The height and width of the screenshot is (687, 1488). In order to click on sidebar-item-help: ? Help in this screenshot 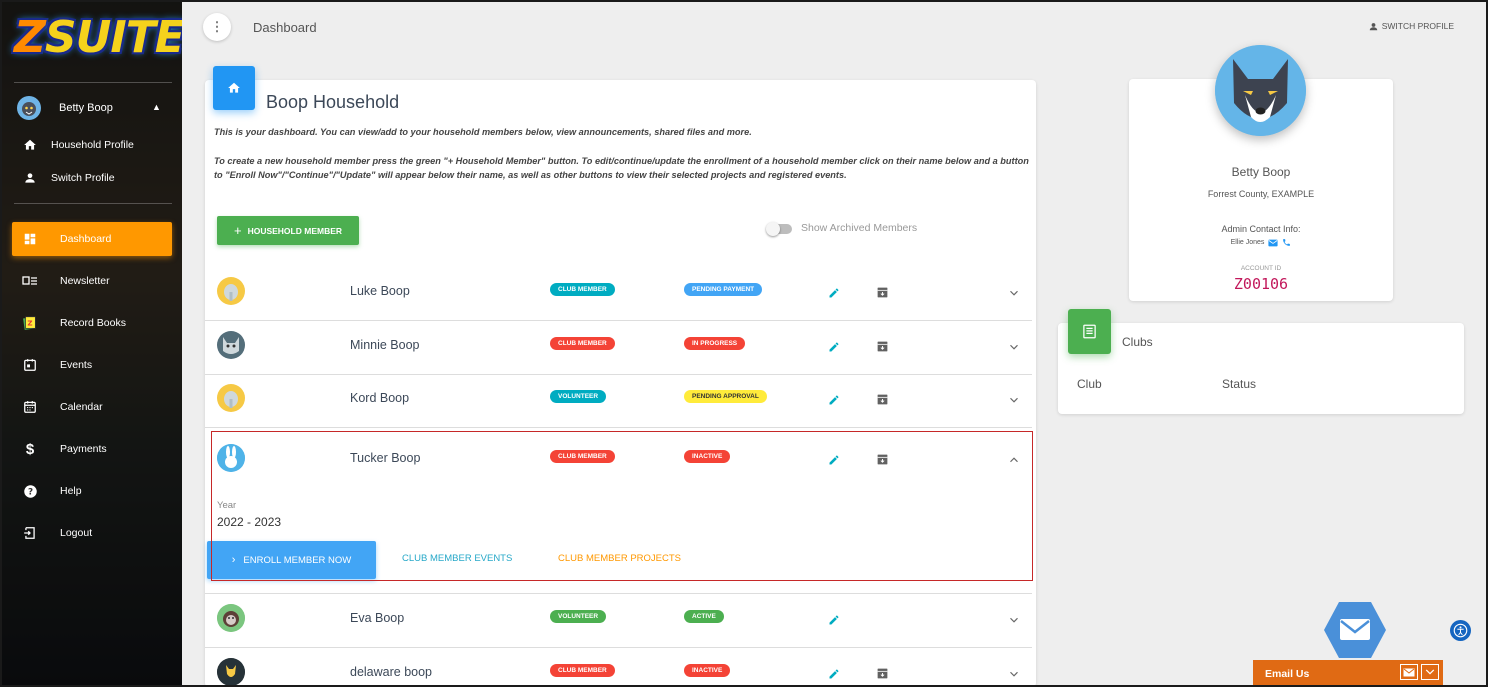, I will do `click(92, 491)`.